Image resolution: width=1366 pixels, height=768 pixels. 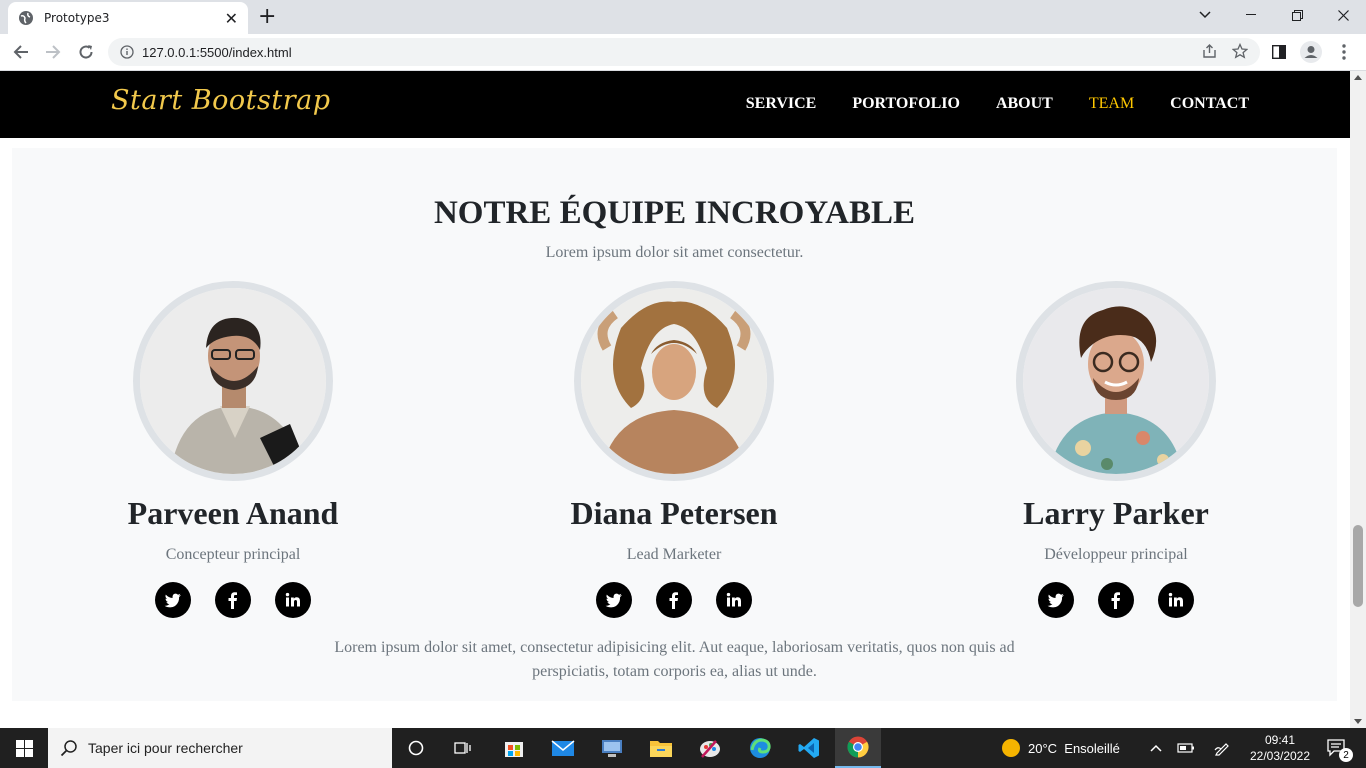 What do you see at coordinates (674, 213) in the screenshot?
I see `section-heading: NOTRE ÉQUIPE INCROYABLE` at bounding box center [674, 213].